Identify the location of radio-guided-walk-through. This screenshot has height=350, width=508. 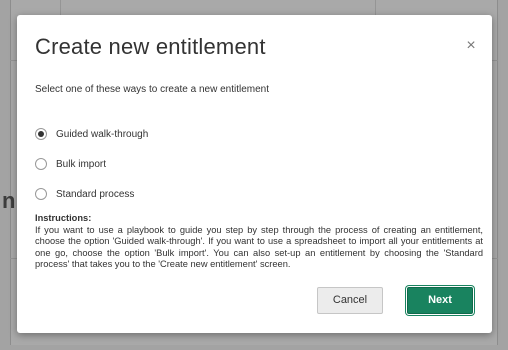
(41, 134).